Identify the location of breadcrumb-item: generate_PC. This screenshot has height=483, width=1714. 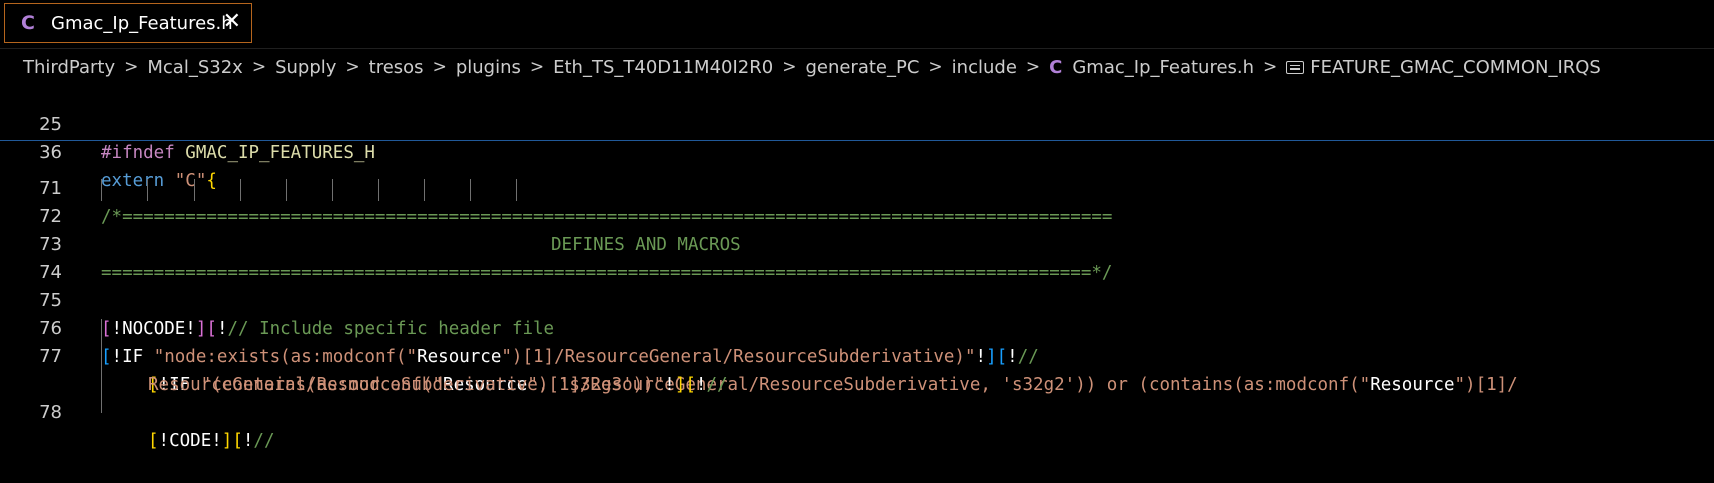
(862, 67).